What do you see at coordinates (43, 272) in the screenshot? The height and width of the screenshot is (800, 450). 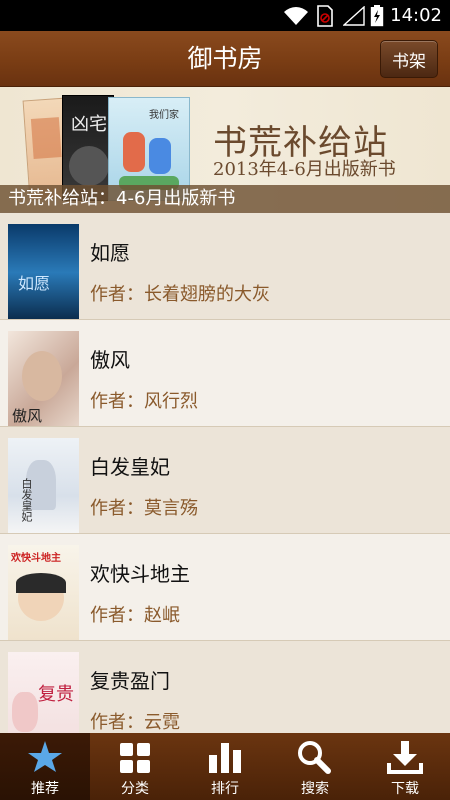 I see `book-cover: 如愿` at bounding box center [43, 272].